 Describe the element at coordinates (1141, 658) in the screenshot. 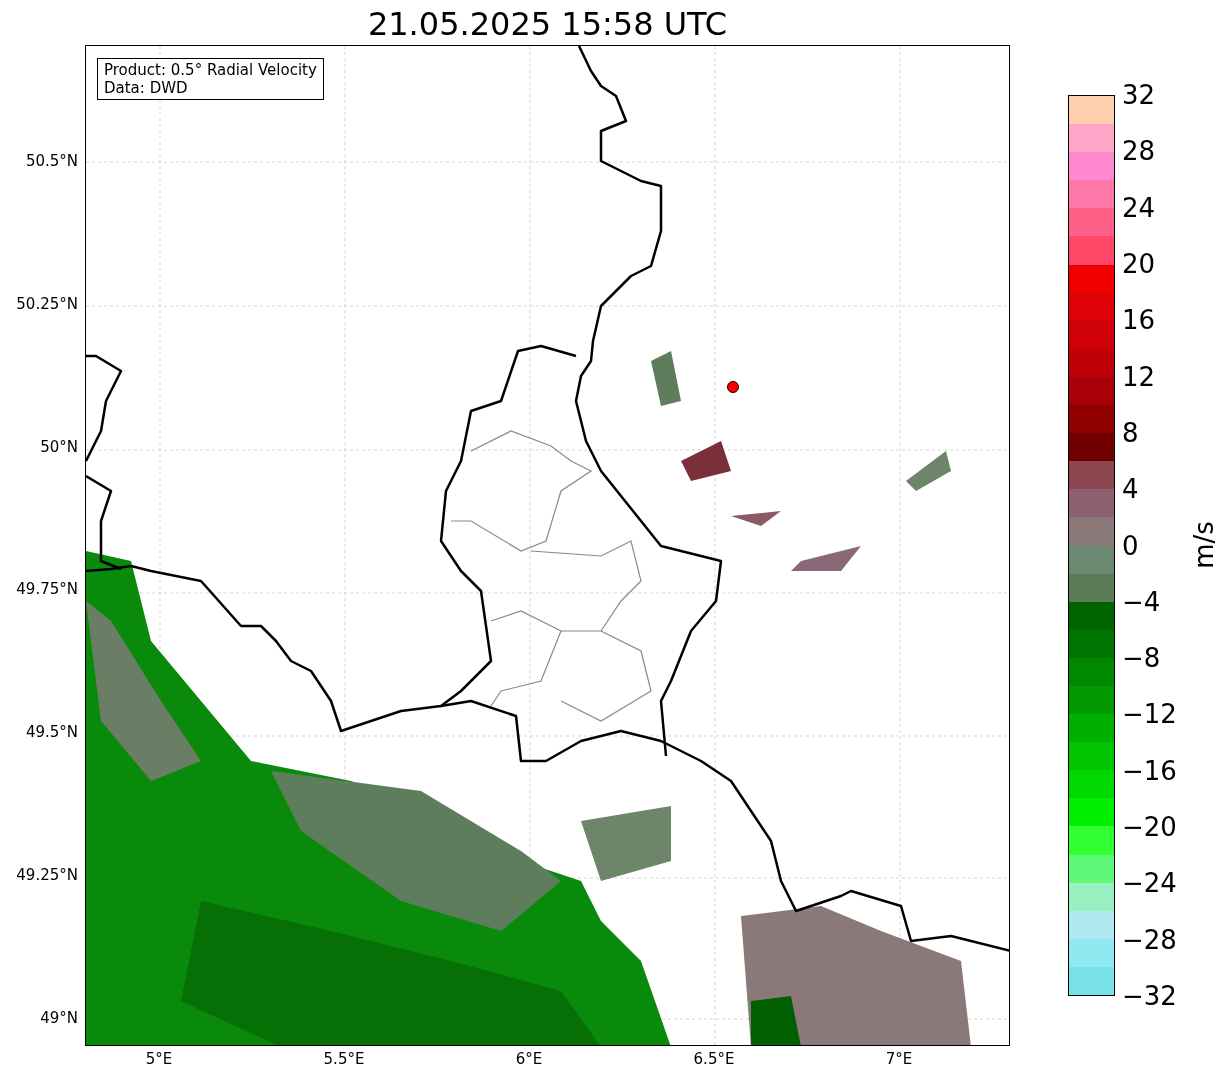

I see `colorbar-tick-label: −8` at that location.